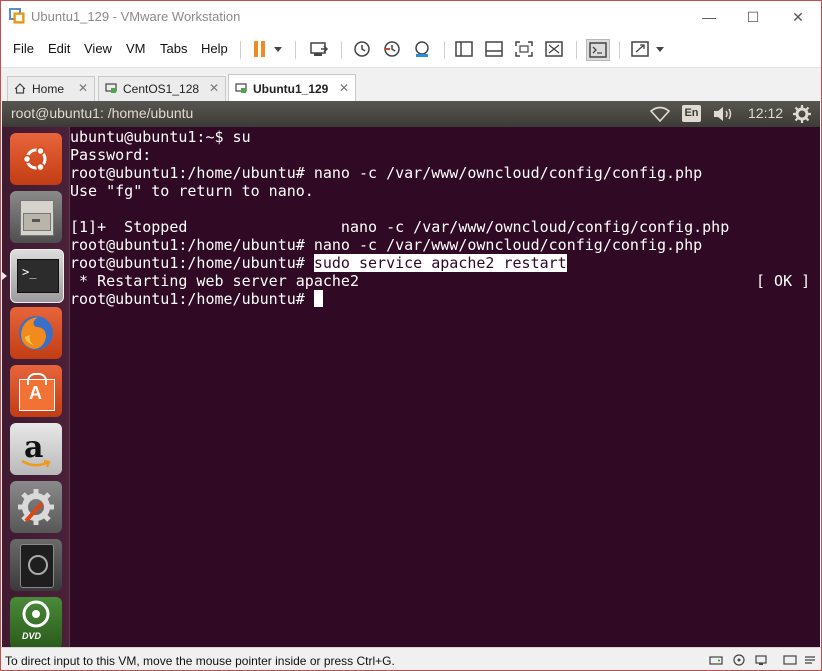  Describe the element at coordinates (36, 217) in the screenshot. I see `files-icon` at that location.